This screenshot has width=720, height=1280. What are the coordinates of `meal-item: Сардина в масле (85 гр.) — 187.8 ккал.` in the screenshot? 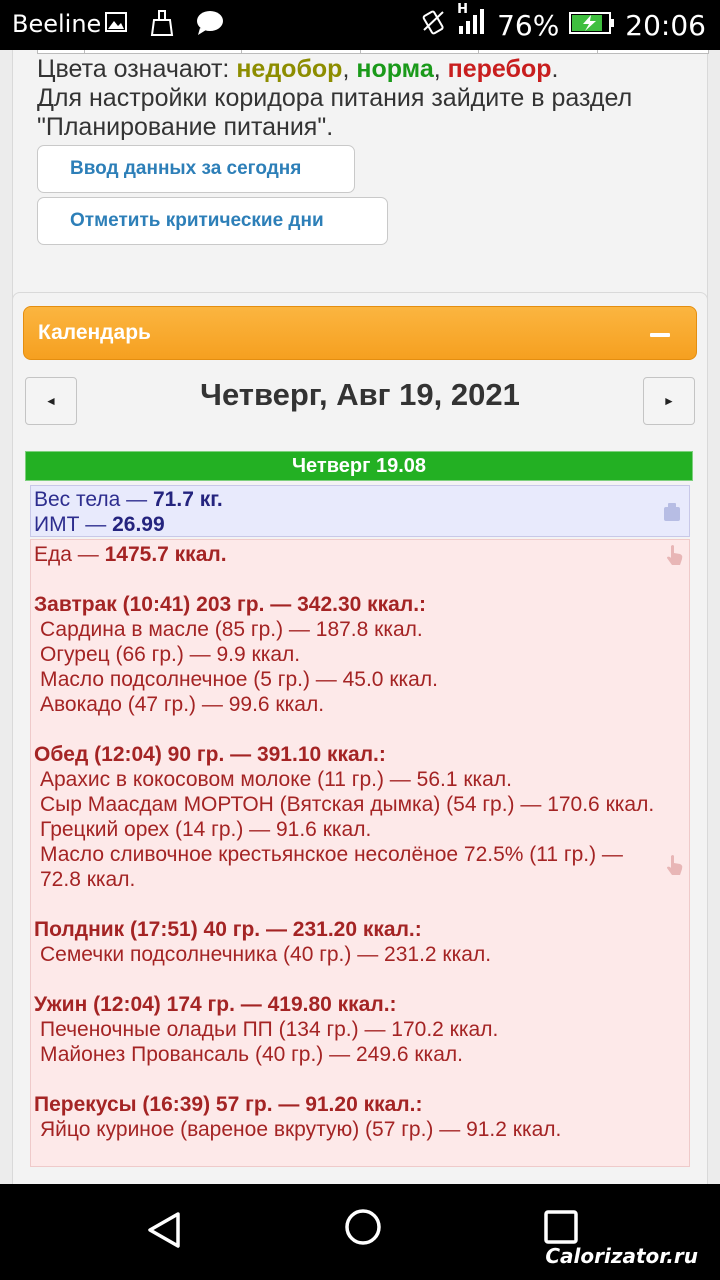 It's located at (231, 629).